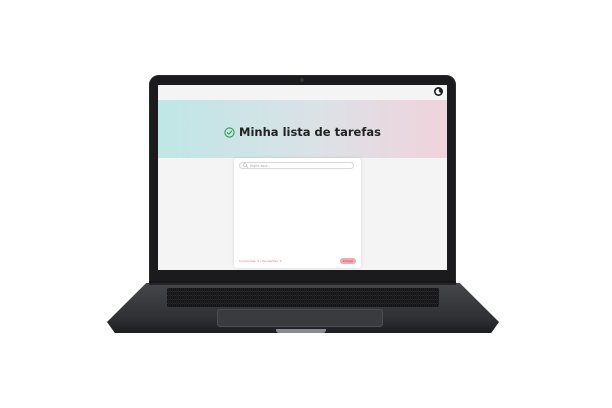  I want to click on moon-icon, so click(438, 91).